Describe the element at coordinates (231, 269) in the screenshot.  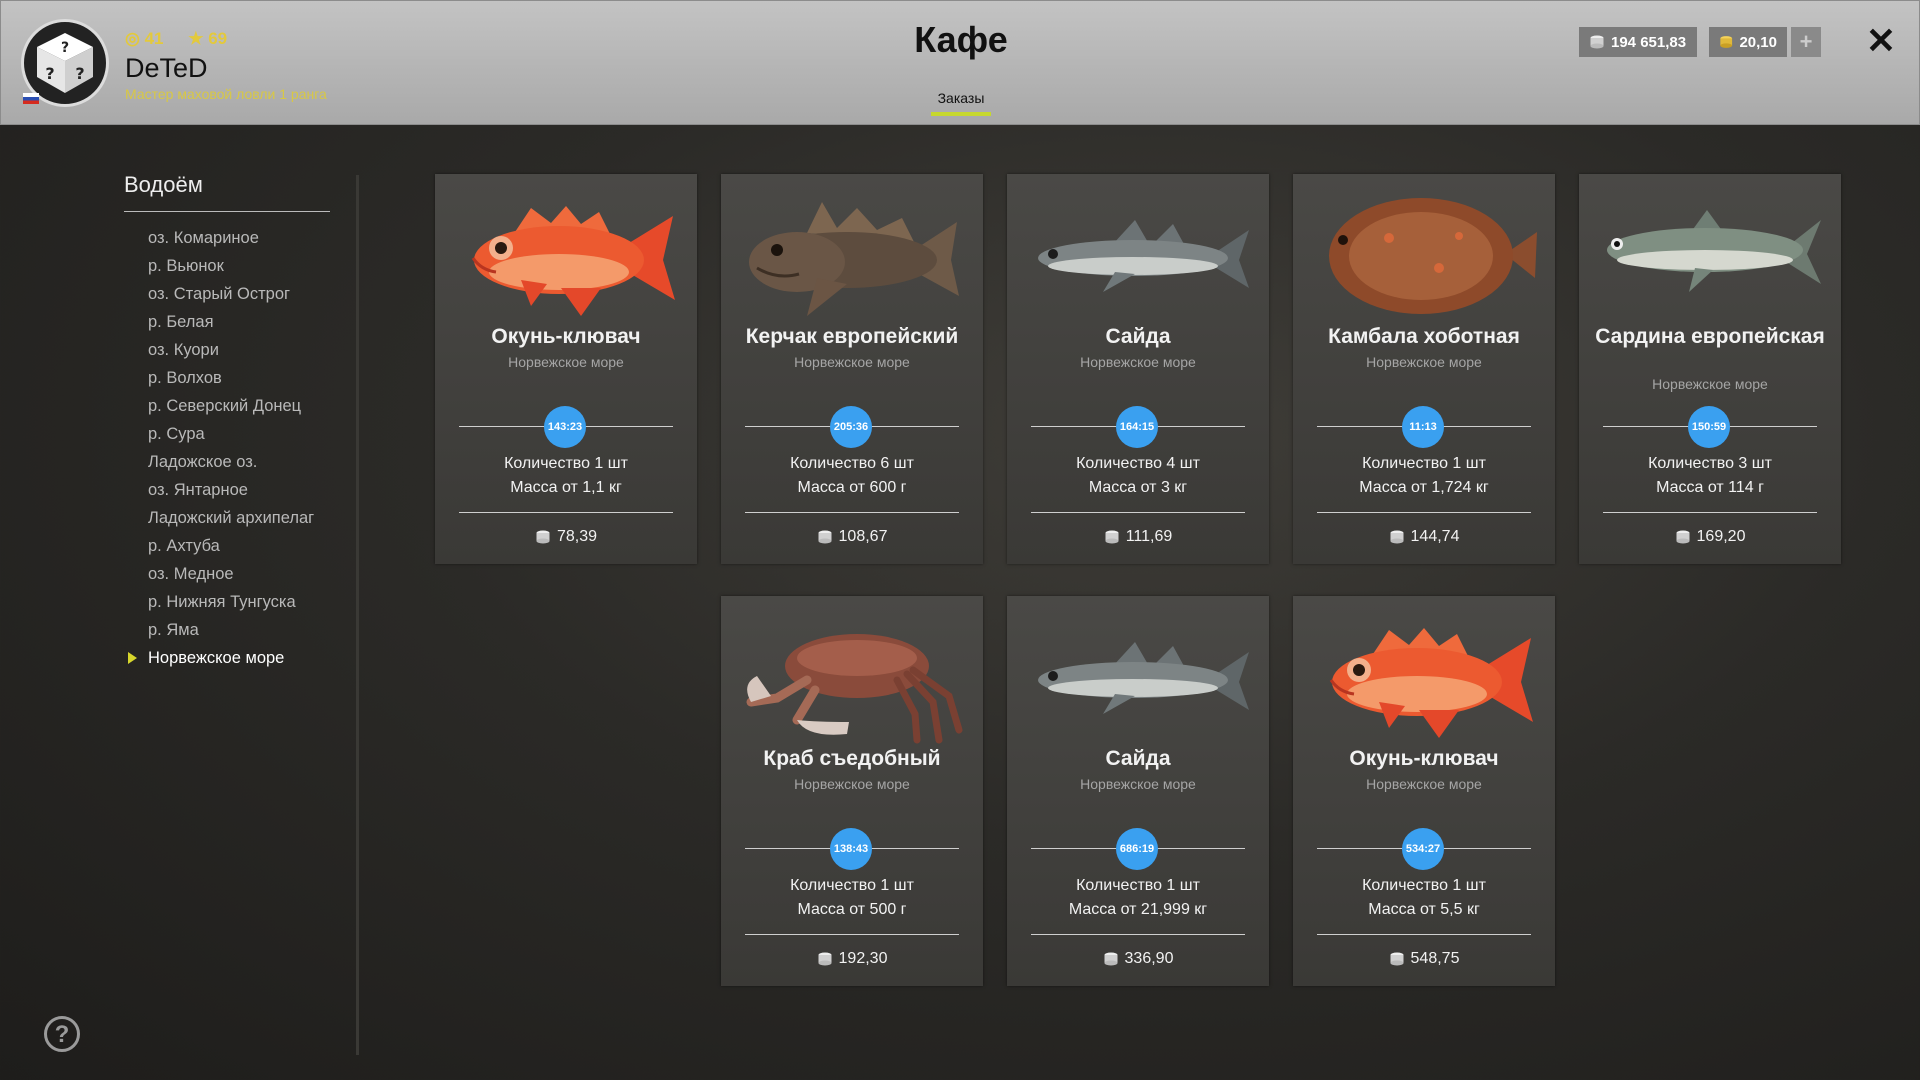
I see `sidebar-item: р. Вьюнок` at that location.